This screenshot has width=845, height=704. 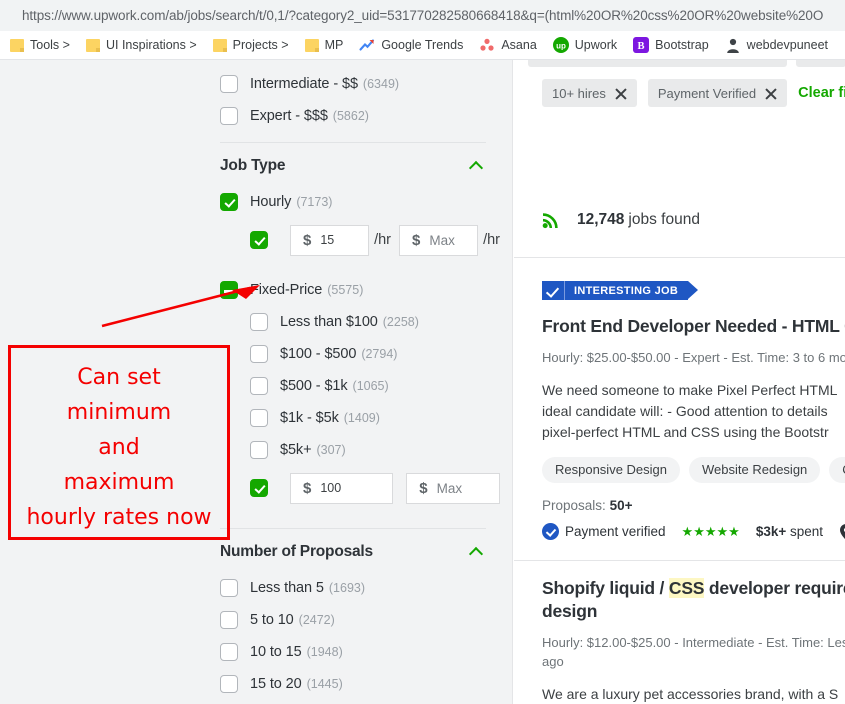 I want to click on job-tag: CSS, so click(x=837, y=470).